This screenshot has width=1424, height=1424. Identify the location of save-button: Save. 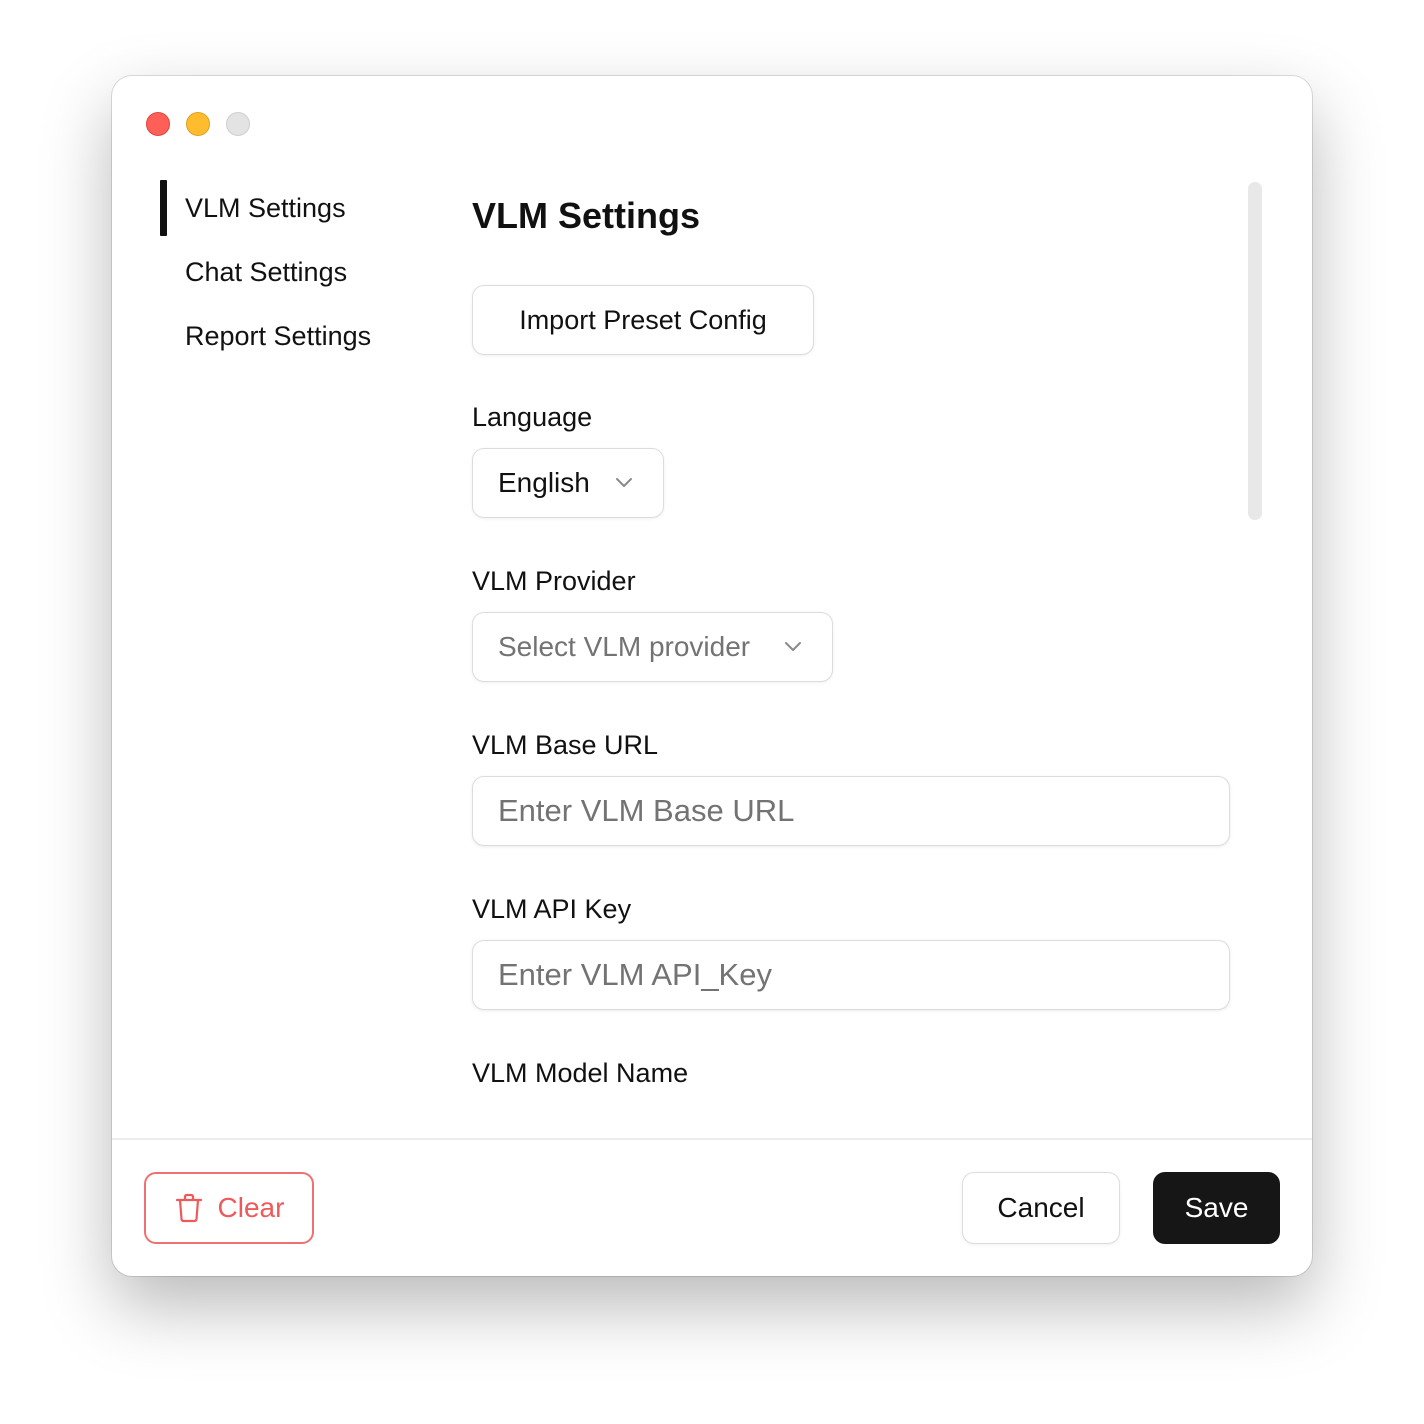
(1216, 1208).